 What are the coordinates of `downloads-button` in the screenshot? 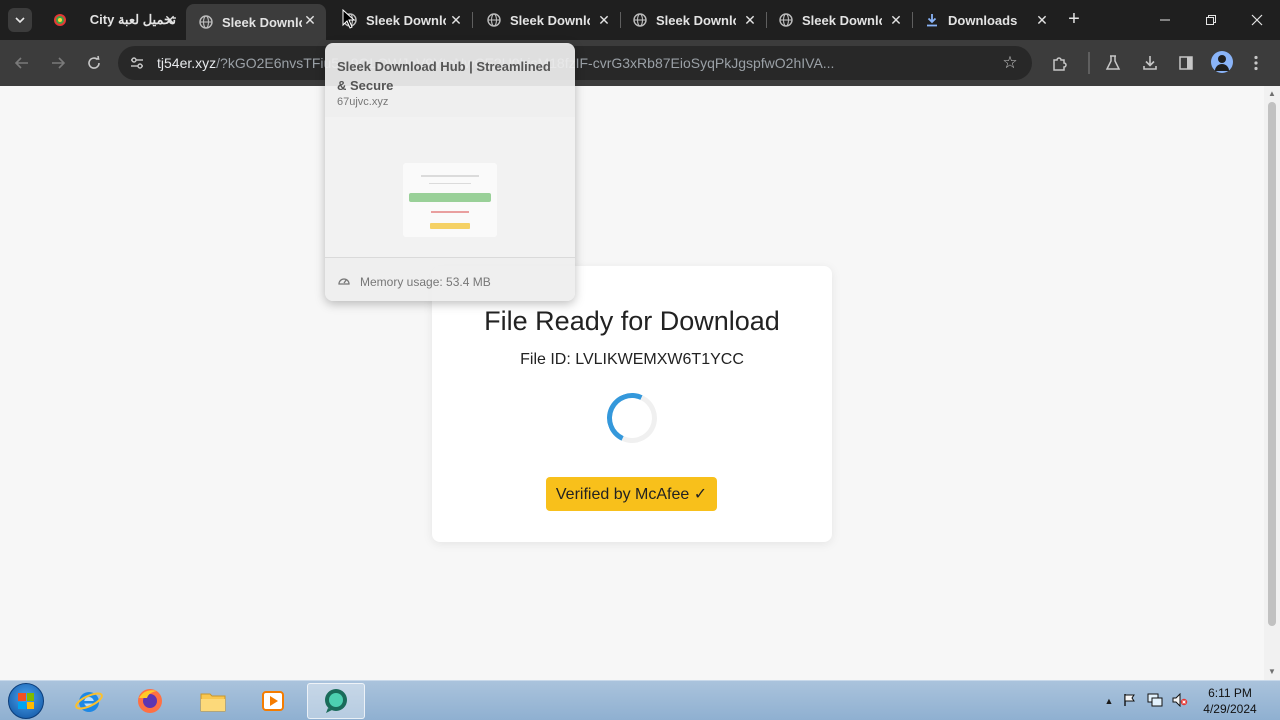 It's located at (1150, 63).